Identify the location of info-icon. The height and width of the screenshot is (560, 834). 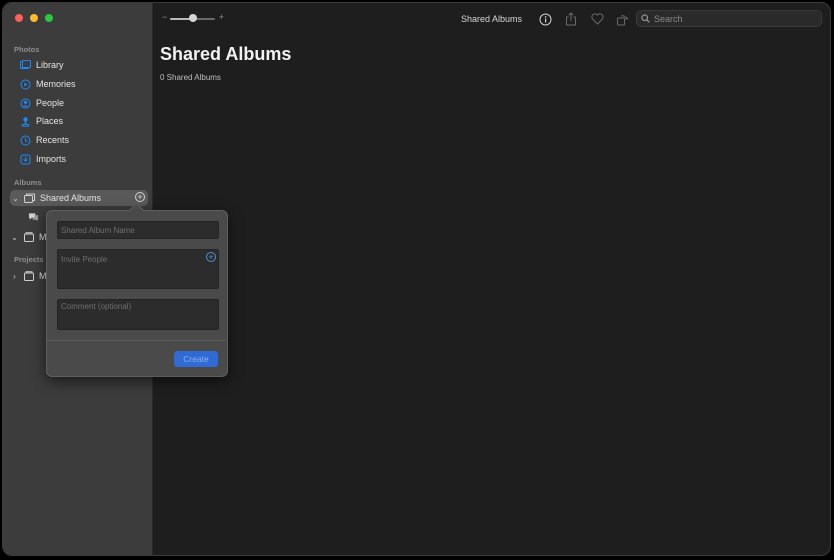
(545, 19).